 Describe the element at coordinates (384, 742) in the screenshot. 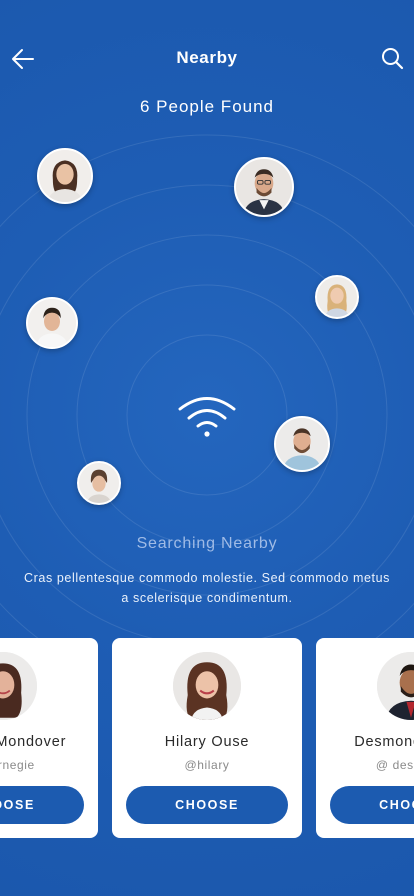

I see `card-name: Desmond Eagle` at that location.